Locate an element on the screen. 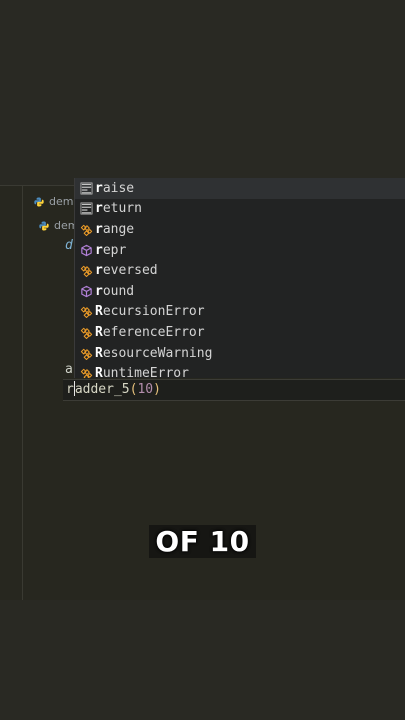  autocomplete-item-reversed: reversed is located at coordinates (240, 270).